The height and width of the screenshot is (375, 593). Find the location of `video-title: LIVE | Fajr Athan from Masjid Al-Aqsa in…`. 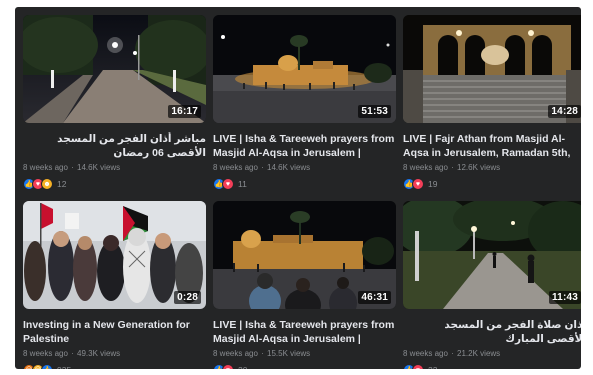

video-title: LIVE | Fajr Athan from Masjid Al-Aqsa in… is located at coordinates (492, 146).